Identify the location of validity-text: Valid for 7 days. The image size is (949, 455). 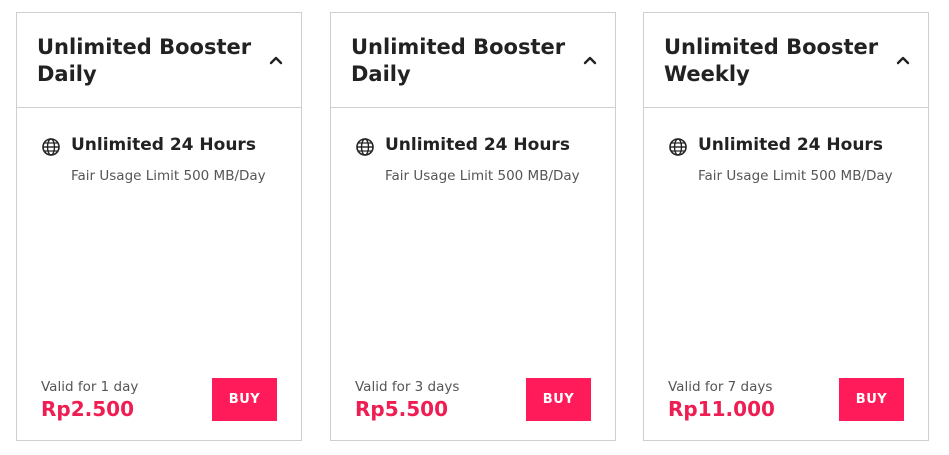
(720, 387).